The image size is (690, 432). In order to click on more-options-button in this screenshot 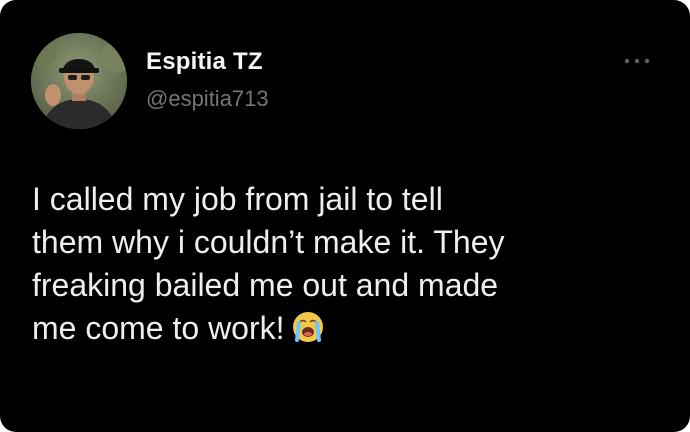, I will do `click(637, 61)`.